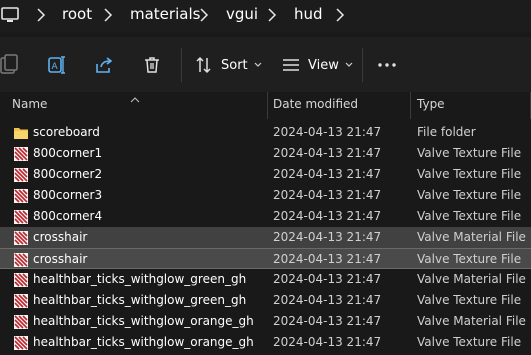 This screenshot has height=355, width=531. What do you see at coordinates (68, 153) in the screenshot?
I see `file-name: 800corner1` at bounding box center [68, 153].